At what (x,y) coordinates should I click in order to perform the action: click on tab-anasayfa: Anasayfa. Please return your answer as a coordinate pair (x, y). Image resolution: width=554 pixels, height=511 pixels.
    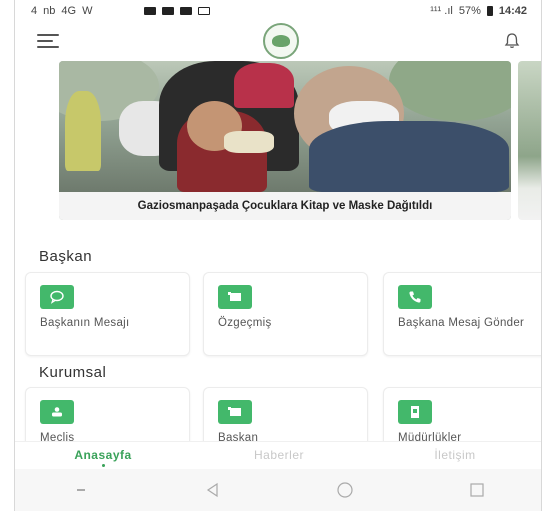
    Looking at the image, I should click on (103, 454).